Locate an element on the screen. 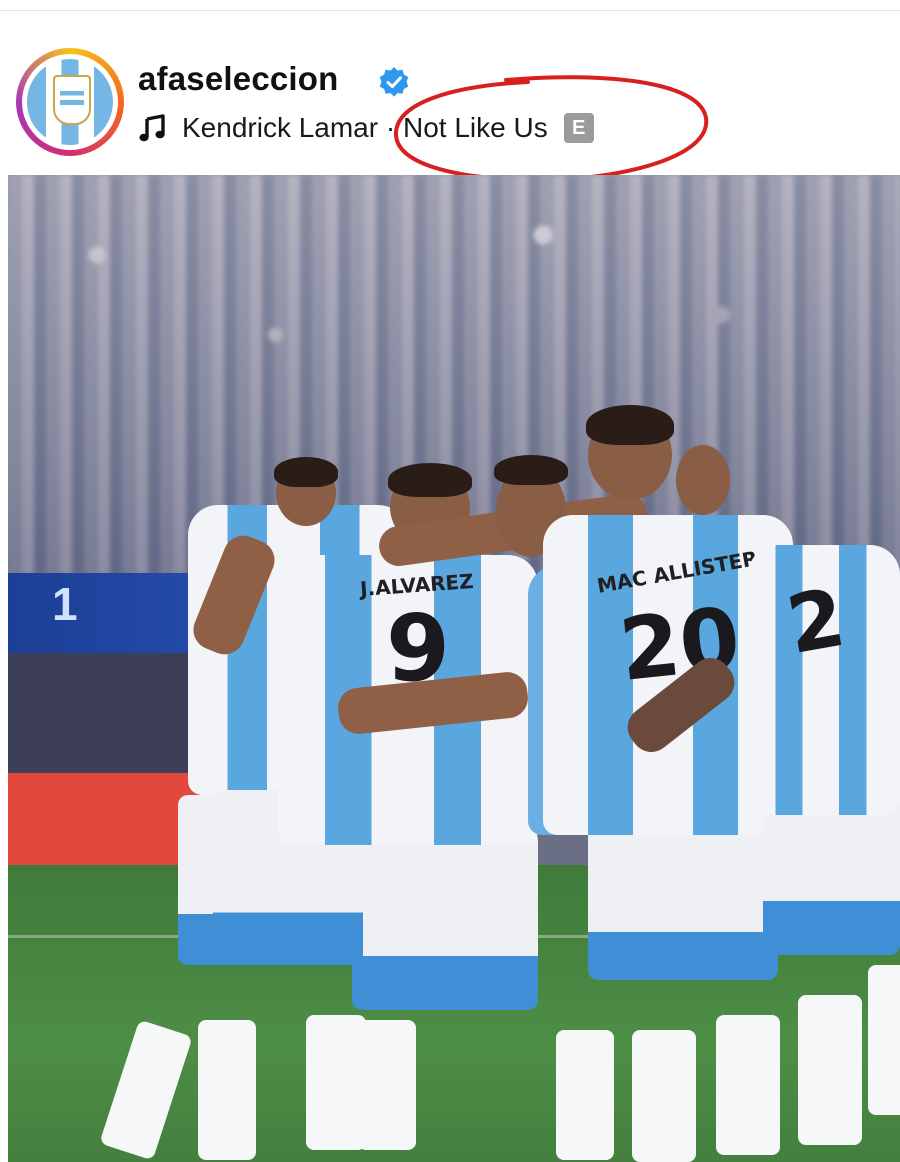  afa-logo is located at coordinates (70, 102).